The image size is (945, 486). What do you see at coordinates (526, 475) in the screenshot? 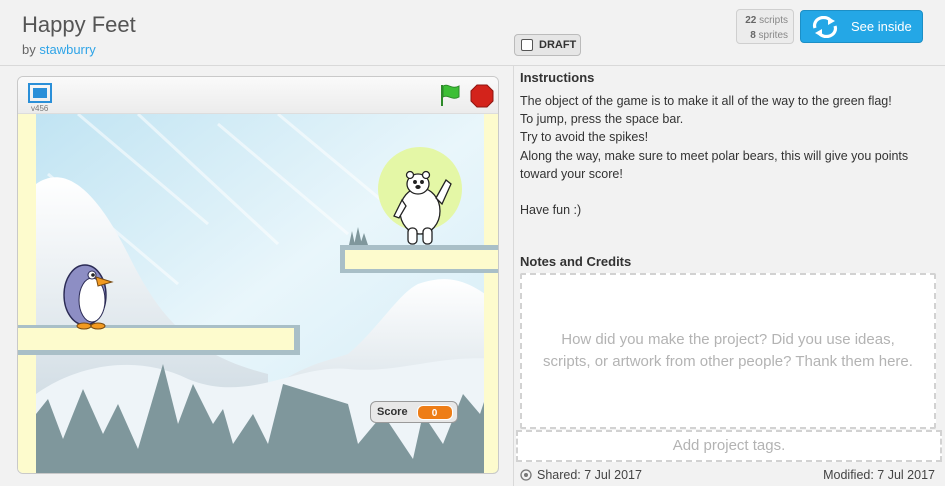
I see `share-icon` at bounding box center [526, 475].